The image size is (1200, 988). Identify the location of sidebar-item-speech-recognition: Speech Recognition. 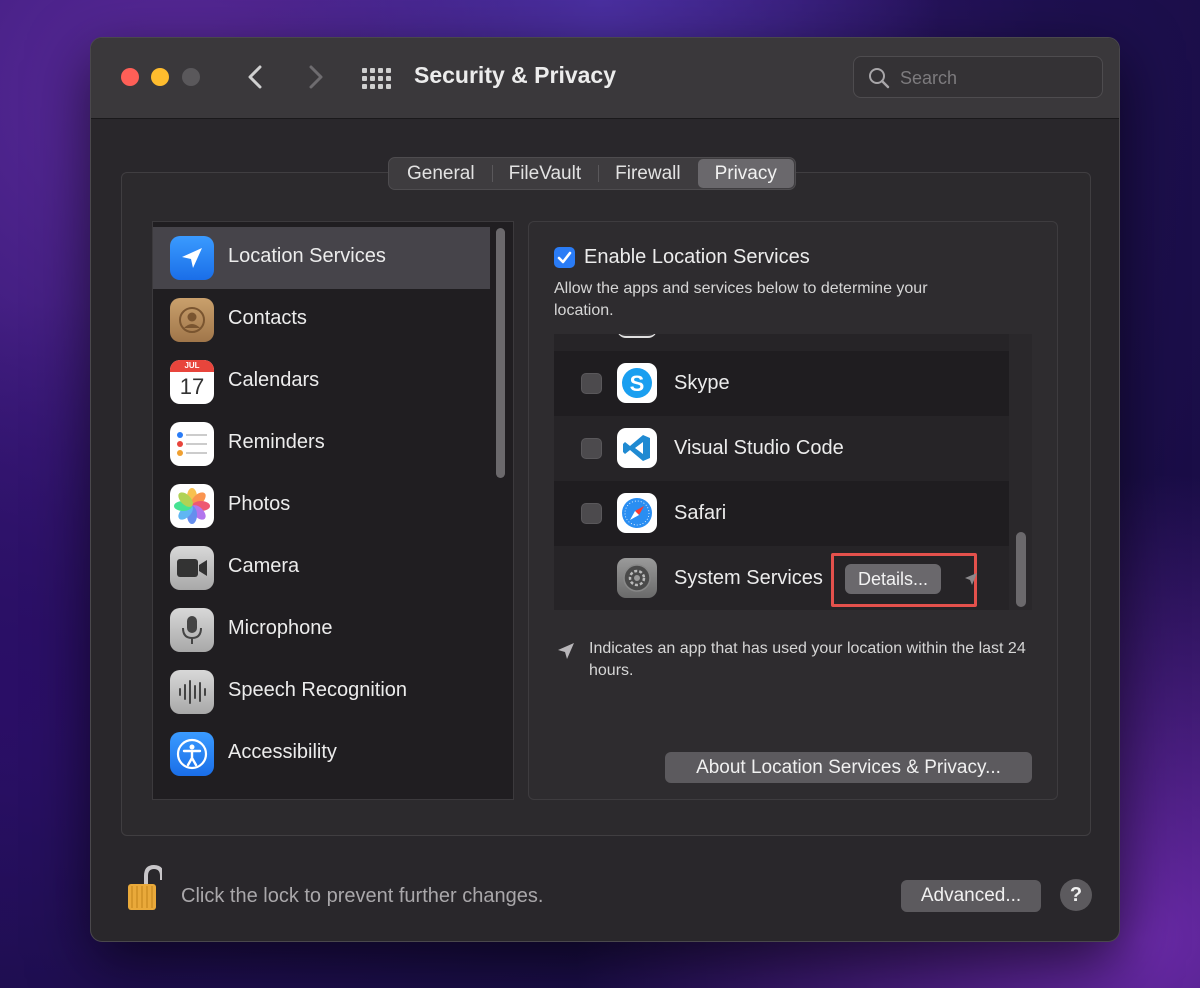
(321, 692).